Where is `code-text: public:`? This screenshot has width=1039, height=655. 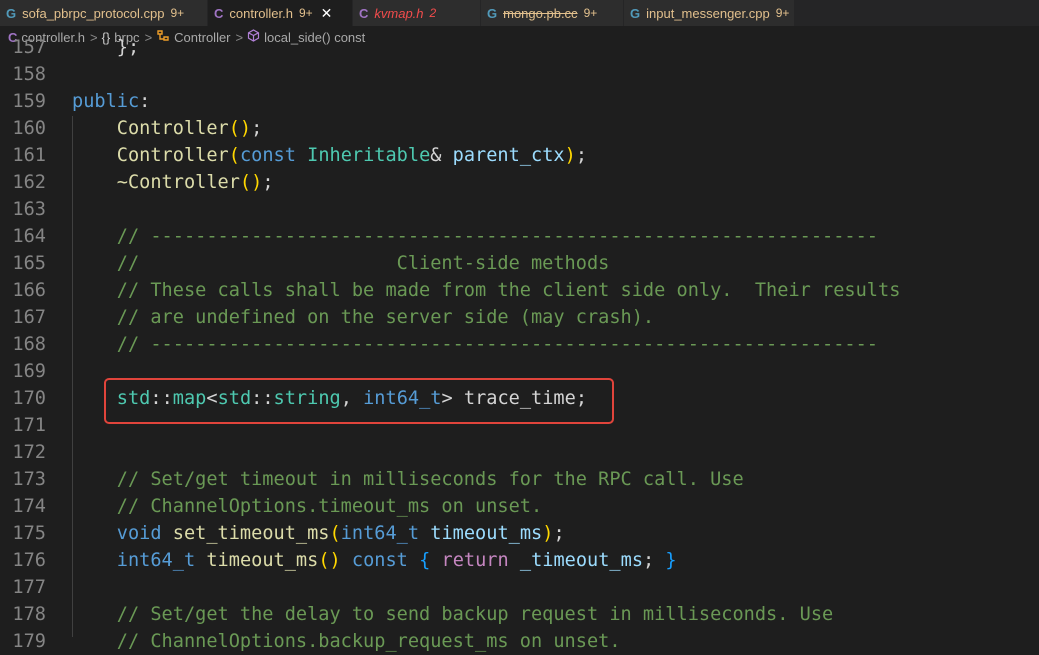
code-text: public: is located at coordinates (111, 101).